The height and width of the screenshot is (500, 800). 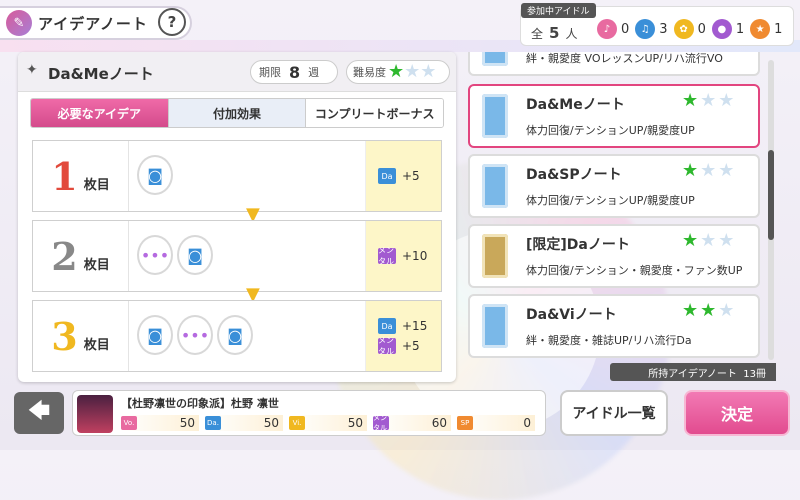 What do you see at coordinates (237, 72) in the screenshot?
I see `note-header: ✦ Da&Meノート 期限 8 週 難易度 ★★★` at bounding box center [237, 72].